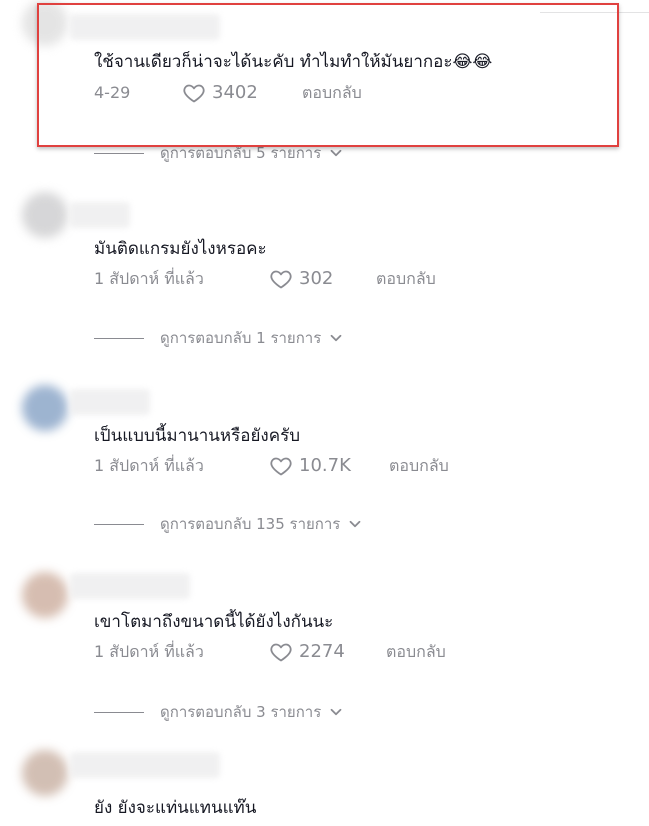 Image resolution: width=649 pixels, height=826 pixels. What do you see at coordinates (322, 651) in the screenshot?
I see `like-count: 2274` at bounding box center [322, 651].